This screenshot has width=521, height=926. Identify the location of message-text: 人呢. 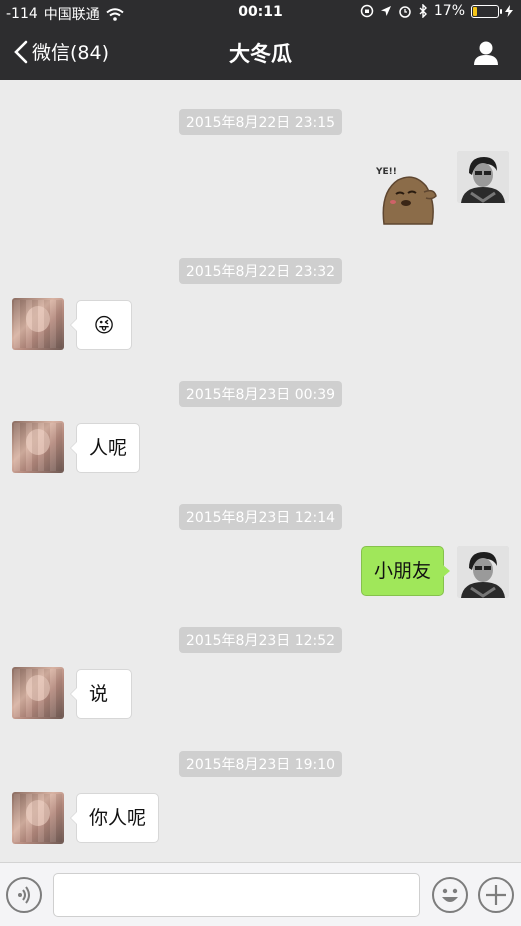
(108, 448).